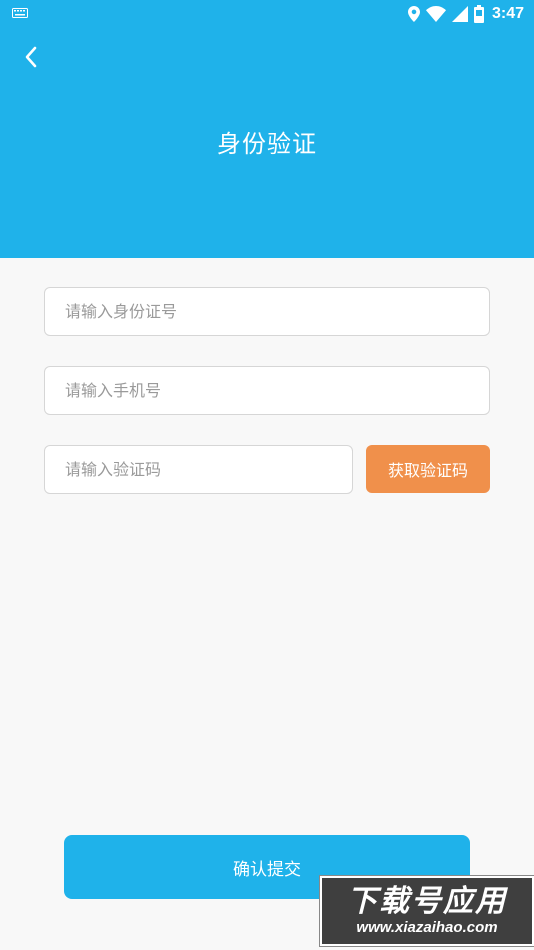 This screenshot has height=950, width=534. I want to click on location-icon, so click(413, 14).